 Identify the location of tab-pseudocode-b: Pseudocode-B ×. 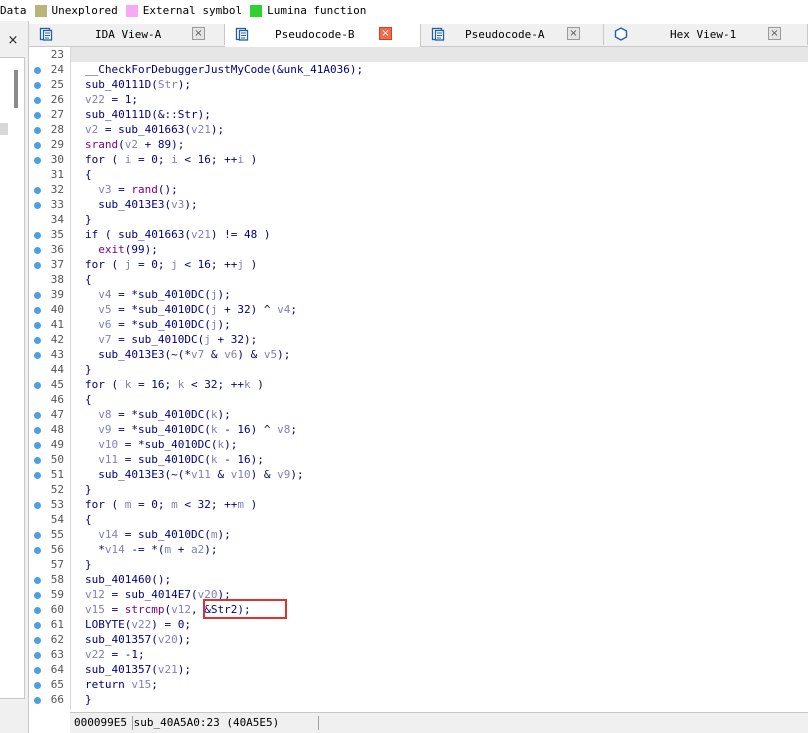
(323, 35).